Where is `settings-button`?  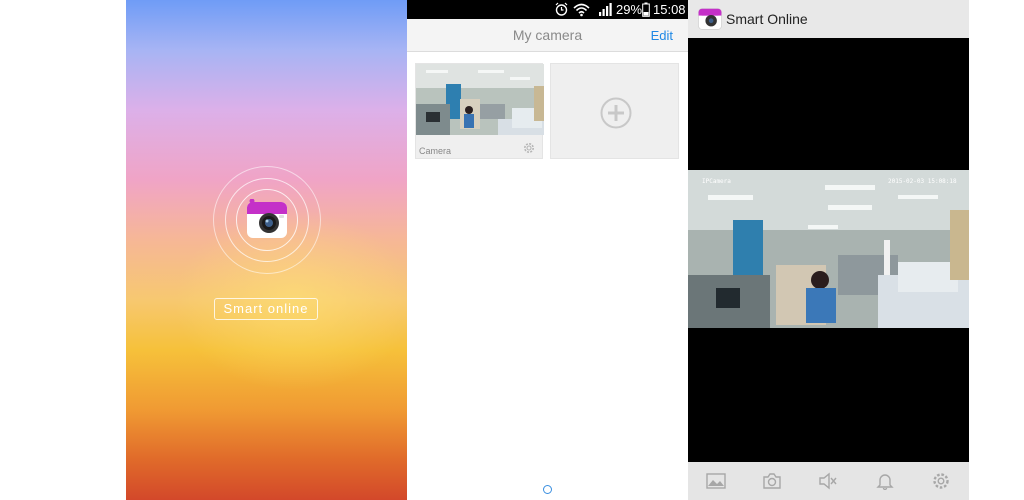
settings-button is located at coordinates (941, 481).